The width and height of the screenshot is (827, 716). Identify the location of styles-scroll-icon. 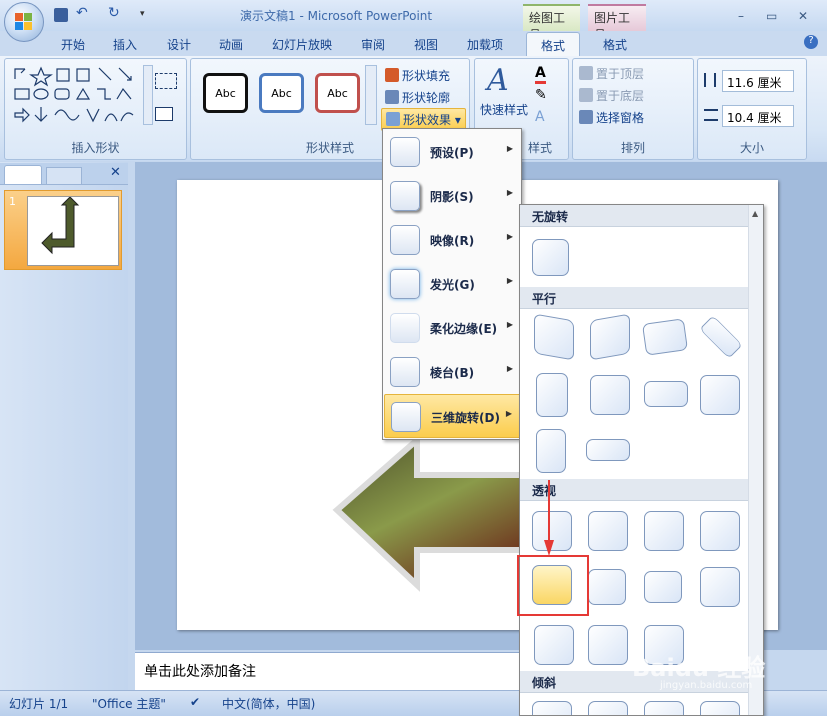
(371, 95).